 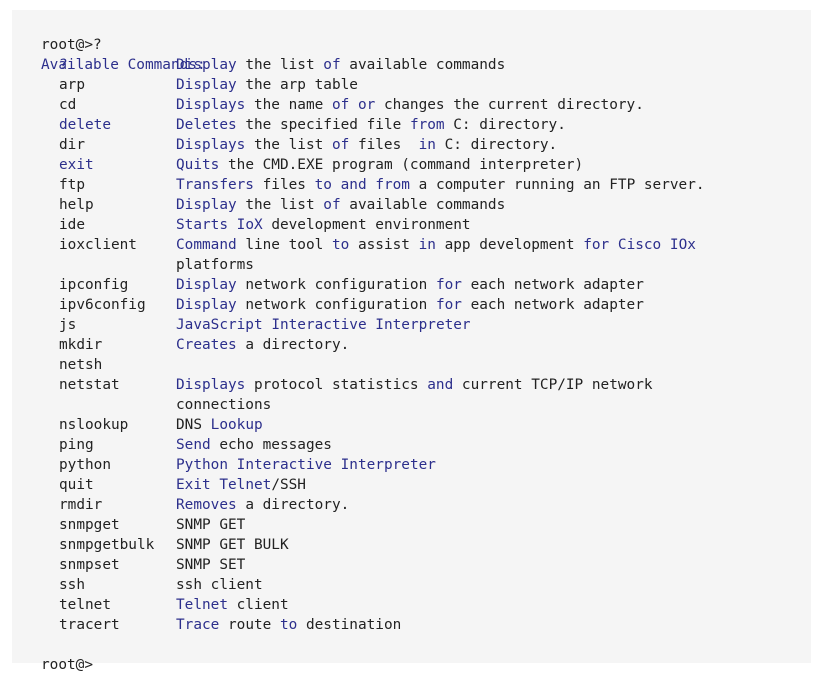 What do you see at coordinates (193, 485) in the screenshot?
I see `description-token: Exit` at bounding box center [193, 485].